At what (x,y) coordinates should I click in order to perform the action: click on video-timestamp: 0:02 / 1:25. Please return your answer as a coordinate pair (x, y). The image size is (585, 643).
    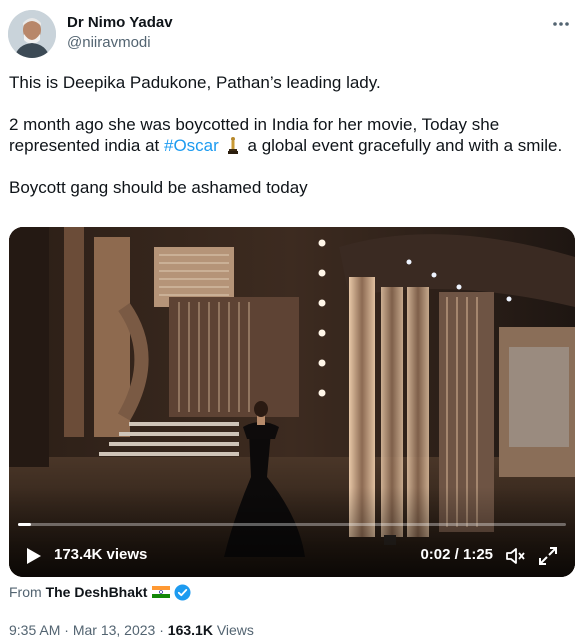
    Looking at the image, I should click on (456, 554).